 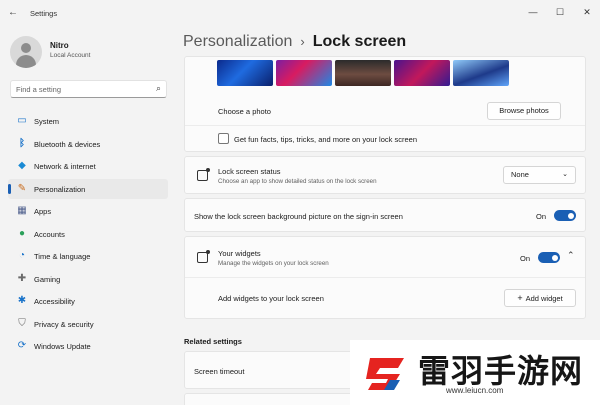 What do you see at coordinates (560, 12) in the screenshot?
I see `maximize-button: ☐` at bounding box center [560, 12].